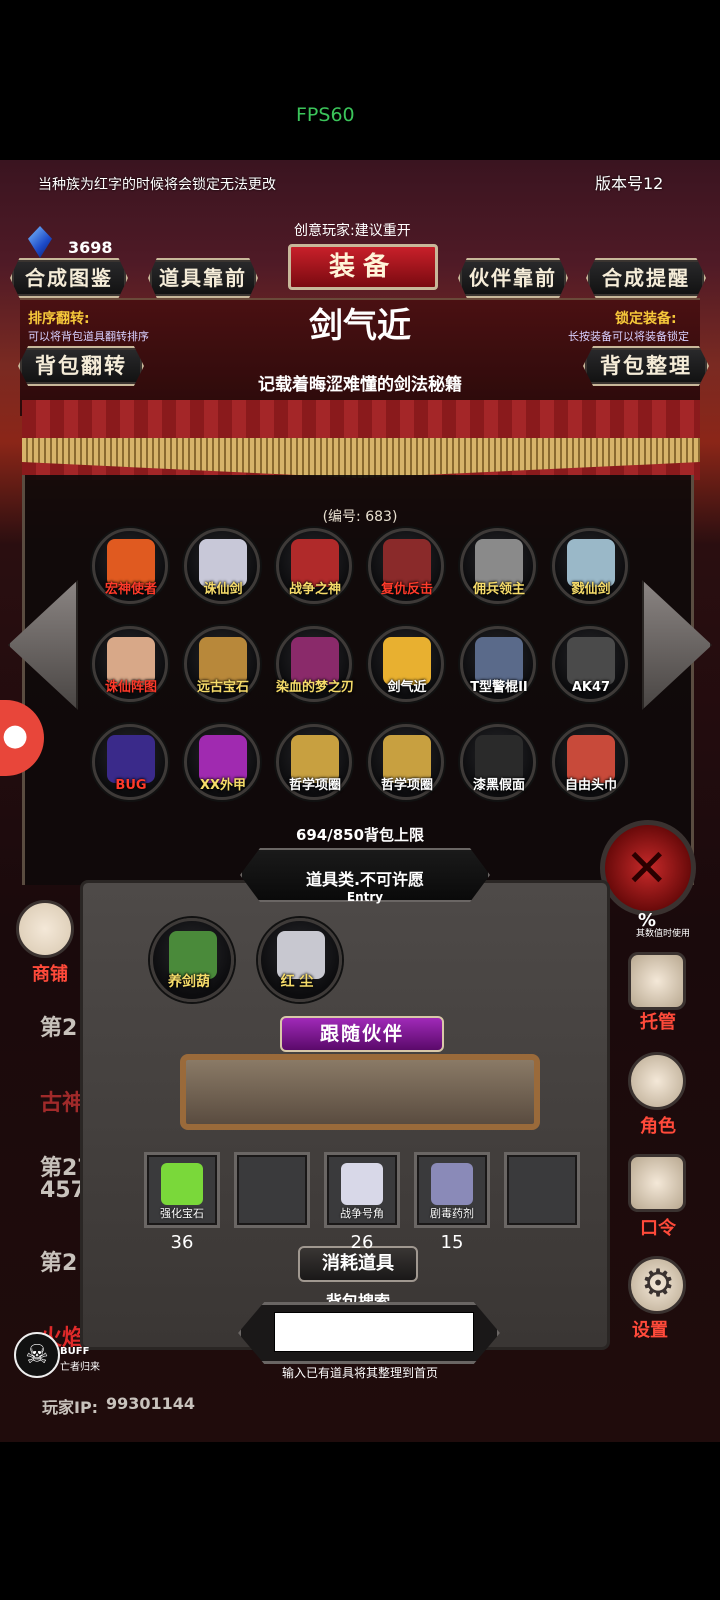 Image resolution: width=720 pixels, height=1600 pixels. Describe the element at coordinates (189, 982) in the screenshot. I see `item-name: 养剑葫` at that location.